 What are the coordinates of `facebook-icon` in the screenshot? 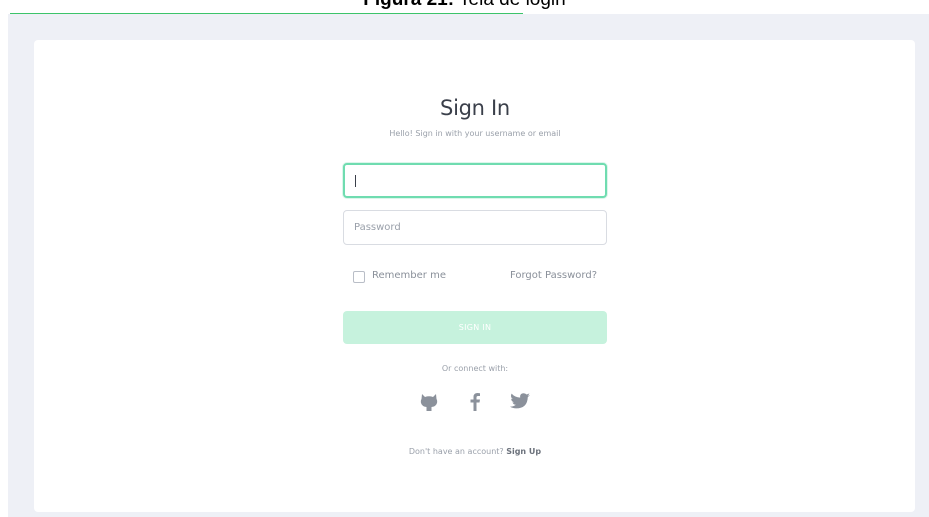 It's located at (475, 401).